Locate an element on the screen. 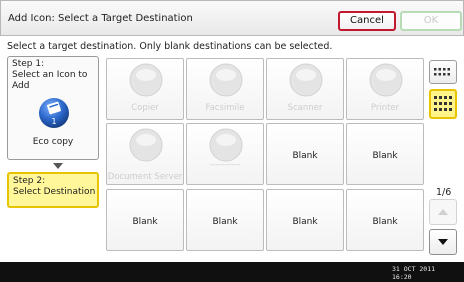 This screenshot has width=464, height=282. eco-copy-label: Eco copy is located at coordinates (53, 142).